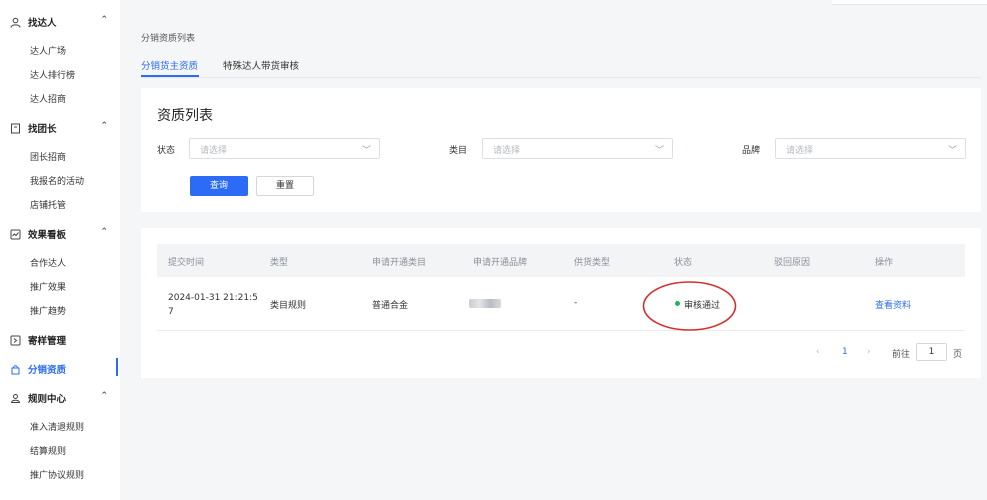  Describe the element at coordinates (931, 352) in the screenshot. I see `pagination-goto-input: 1` at that location.